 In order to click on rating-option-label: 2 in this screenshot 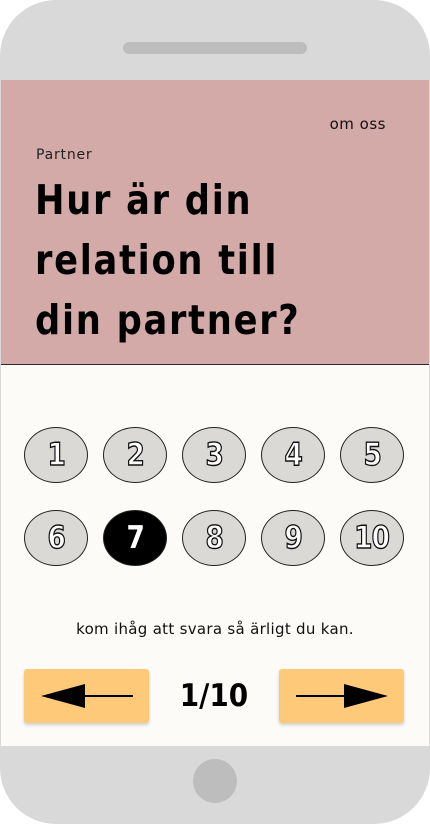, I will do `click(135, 454)`.